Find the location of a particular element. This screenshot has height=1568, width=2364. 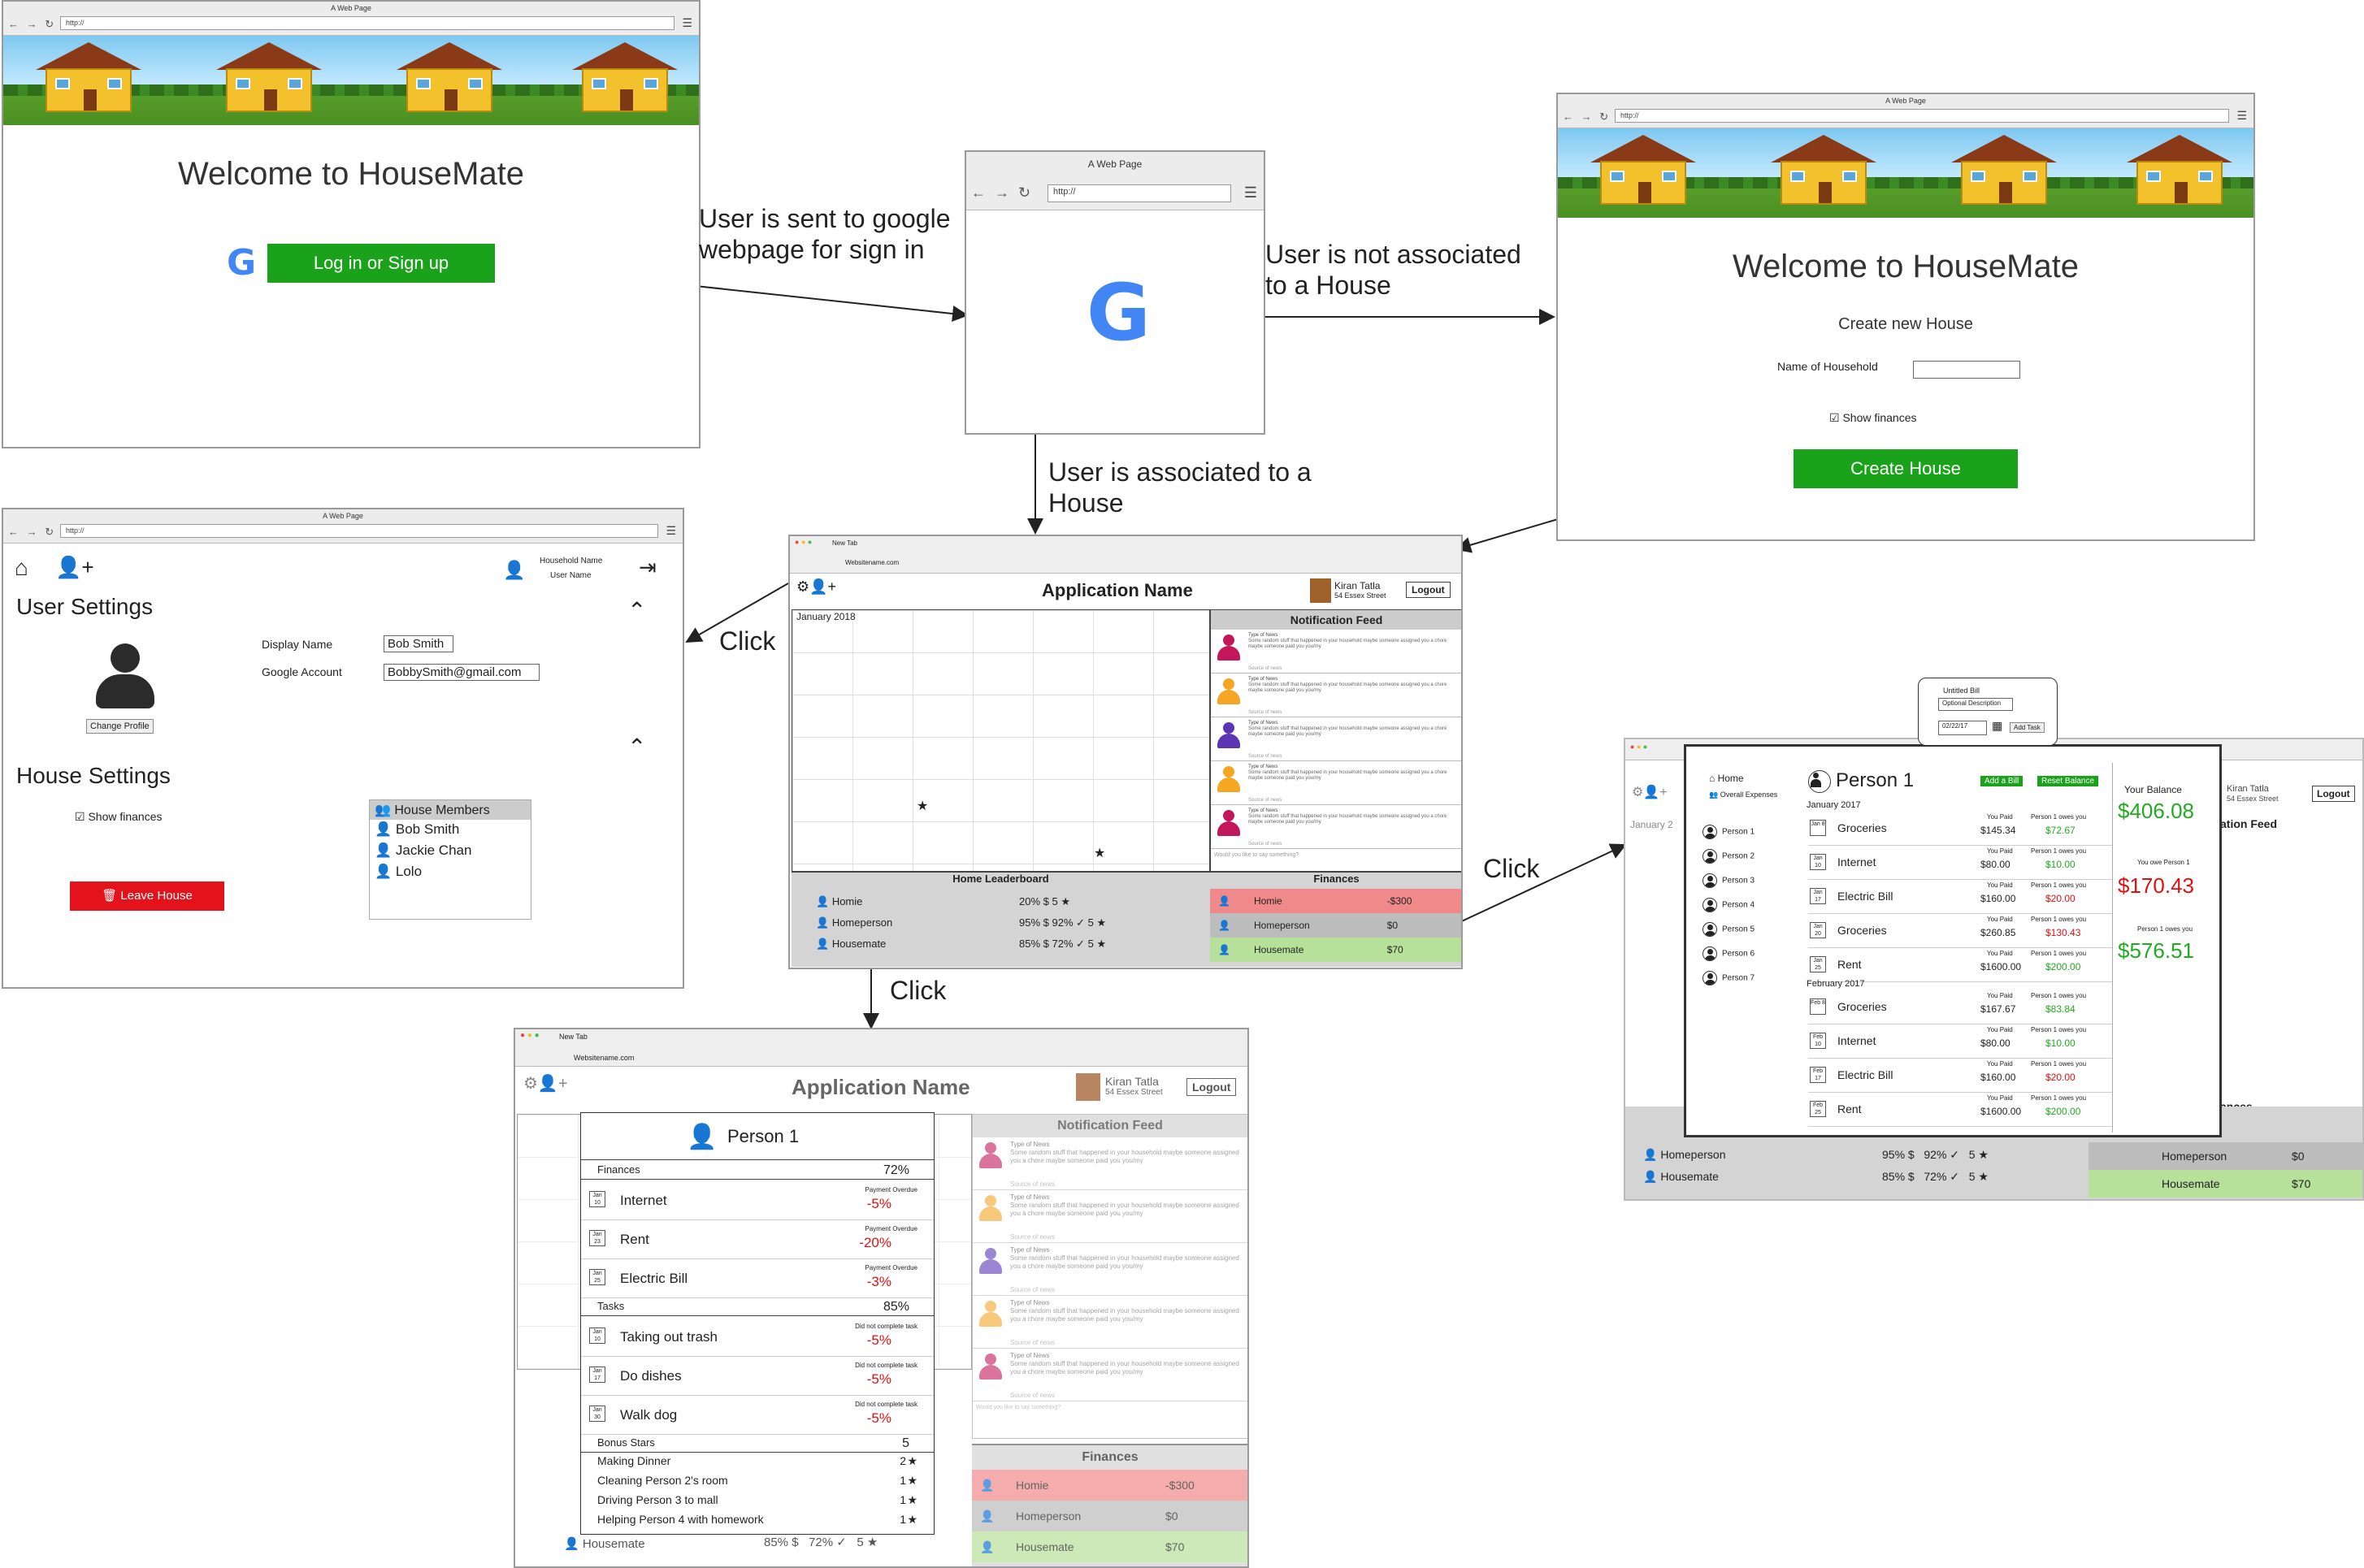

person-item: Person 1 is located at coordinates (1729, 832).